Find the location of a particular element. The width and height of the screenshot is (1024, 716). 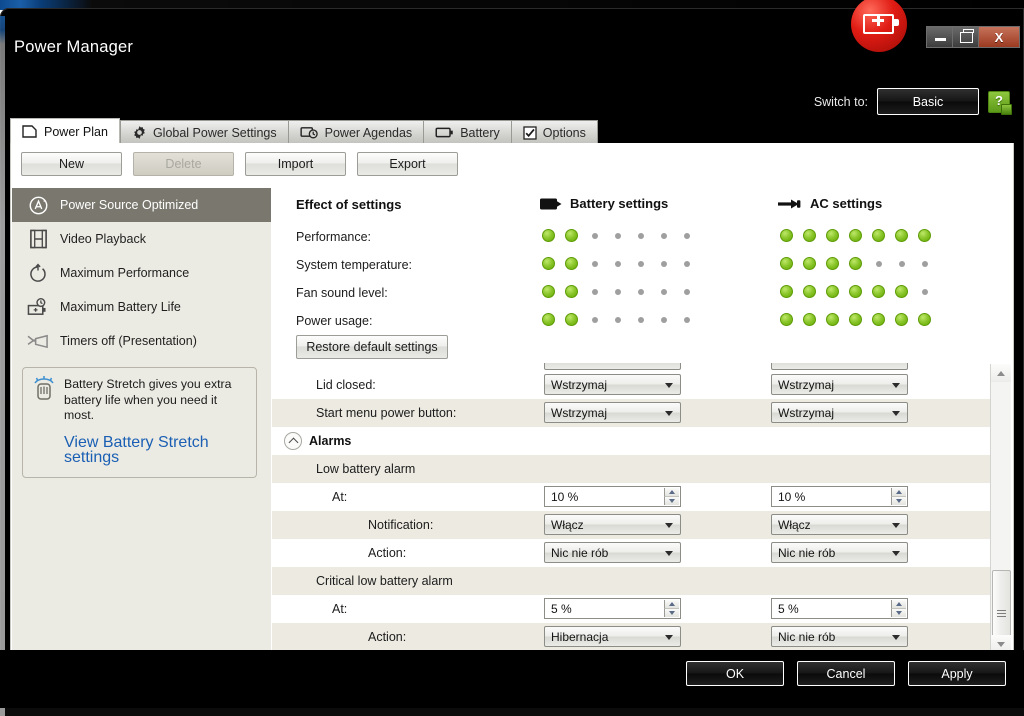

footer-buttons: OK Cancel Apply is located at coordinates (846, 673).